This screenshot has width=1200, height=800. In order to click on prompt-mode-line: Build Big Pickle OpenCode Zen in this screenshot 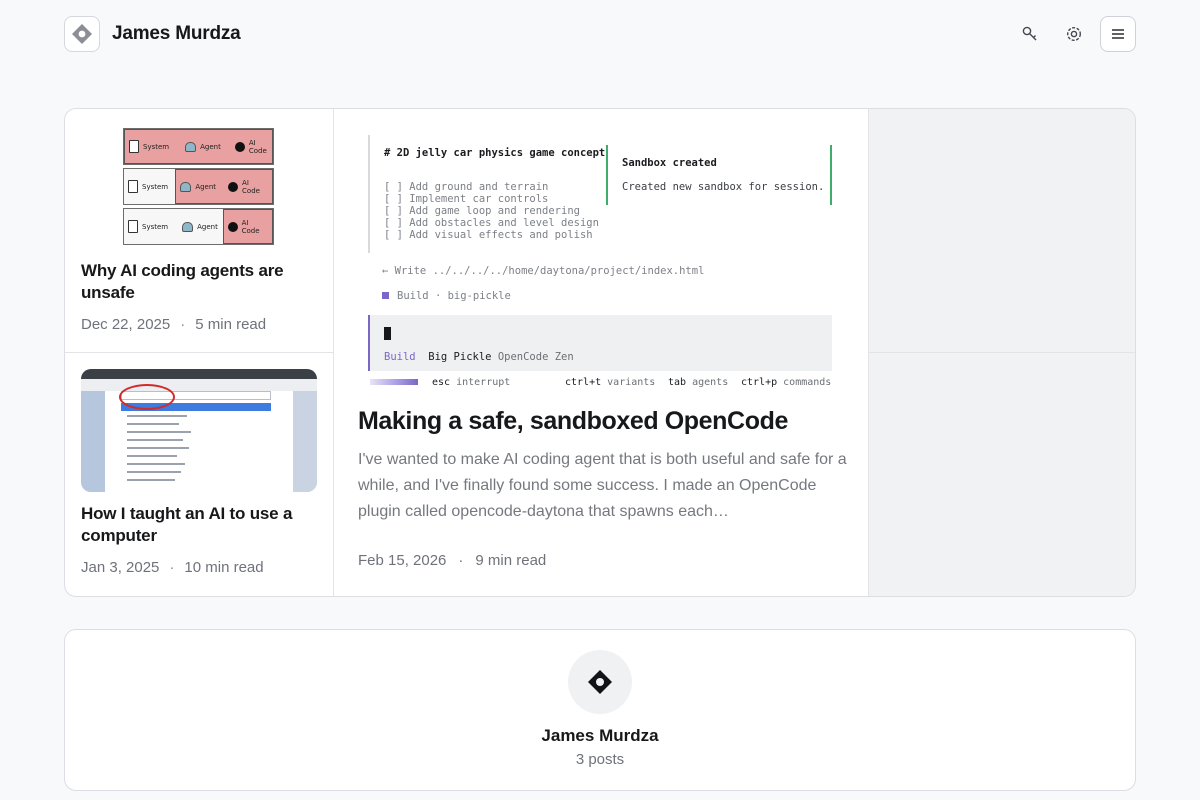, I will do `click(479, 357)`.